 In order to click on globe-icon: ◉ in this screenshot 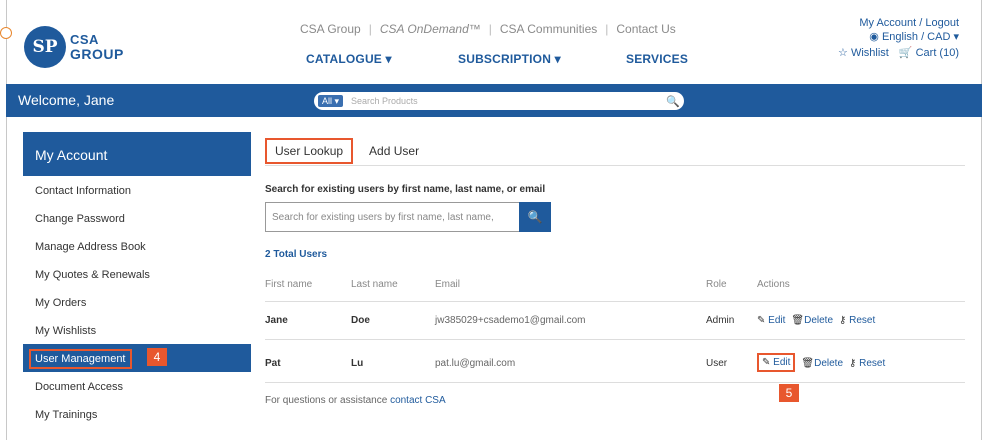, I will do `click(875, 37)`.